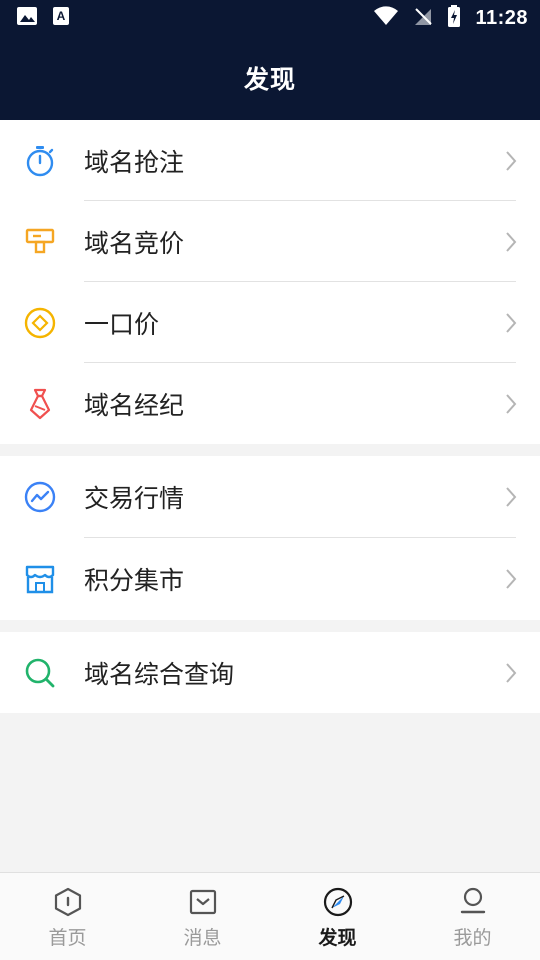 This screenshot has height=960, width=540. Describe the element at coordinates (454, 18) in the screenshot. I see `battery-charging-icon` at that location.